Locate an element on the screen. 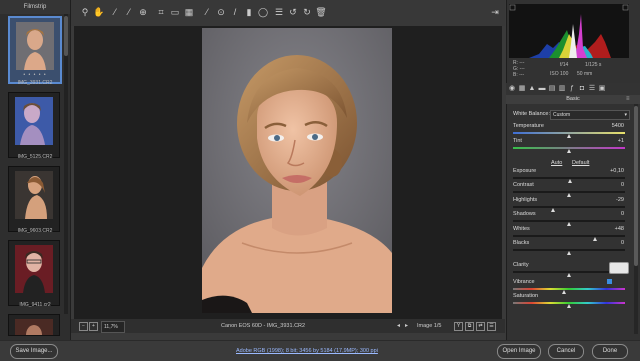  slider-track-highlights is located at coordinates (569, 207).